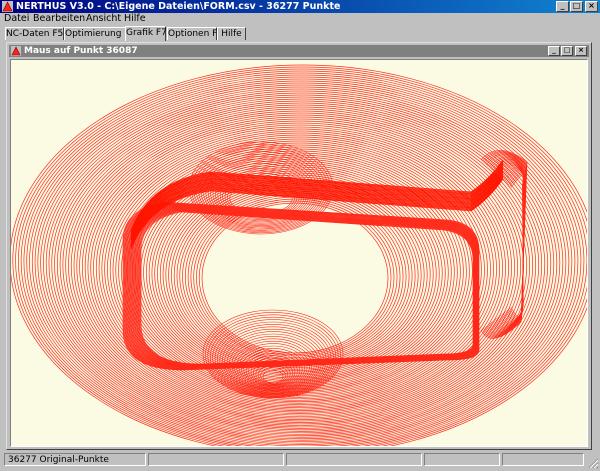 This screenshot has width=600, height=471. I want to click on status-pane-points: 36277 Original-Punkte, so click(75, 459).